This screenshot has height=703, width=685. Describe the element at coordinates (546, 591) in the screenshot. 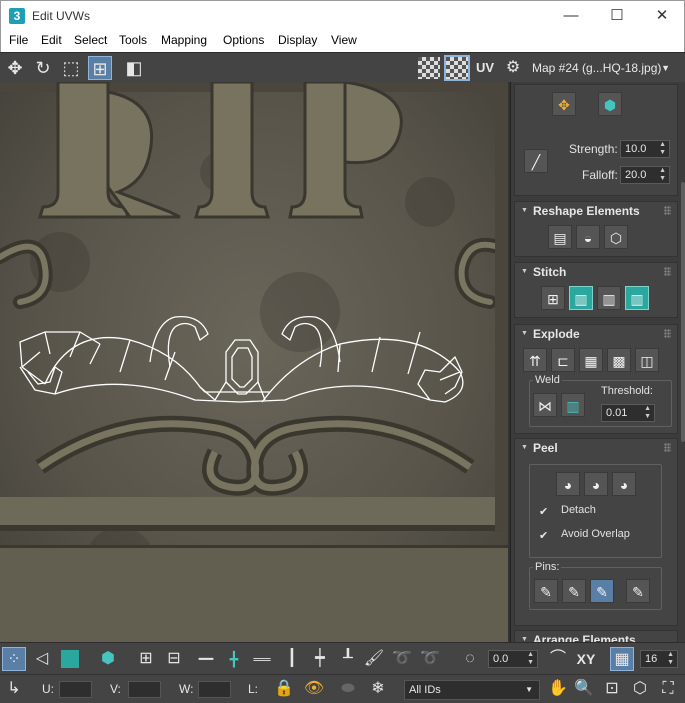

I see `pin-icon: ✎` at that location.